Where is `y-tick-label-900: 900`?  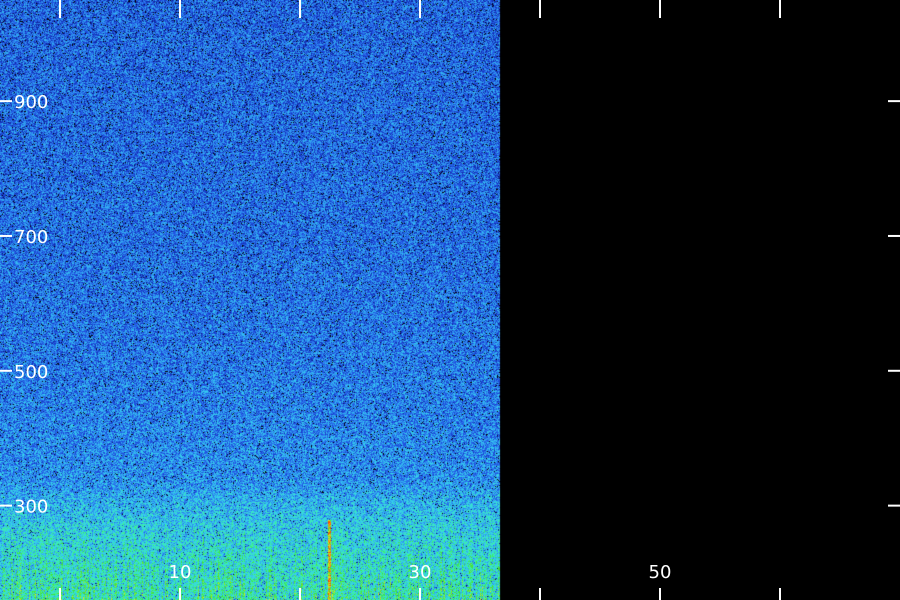
y-tick-label-900: 900 is located at coordinates (31, 102).